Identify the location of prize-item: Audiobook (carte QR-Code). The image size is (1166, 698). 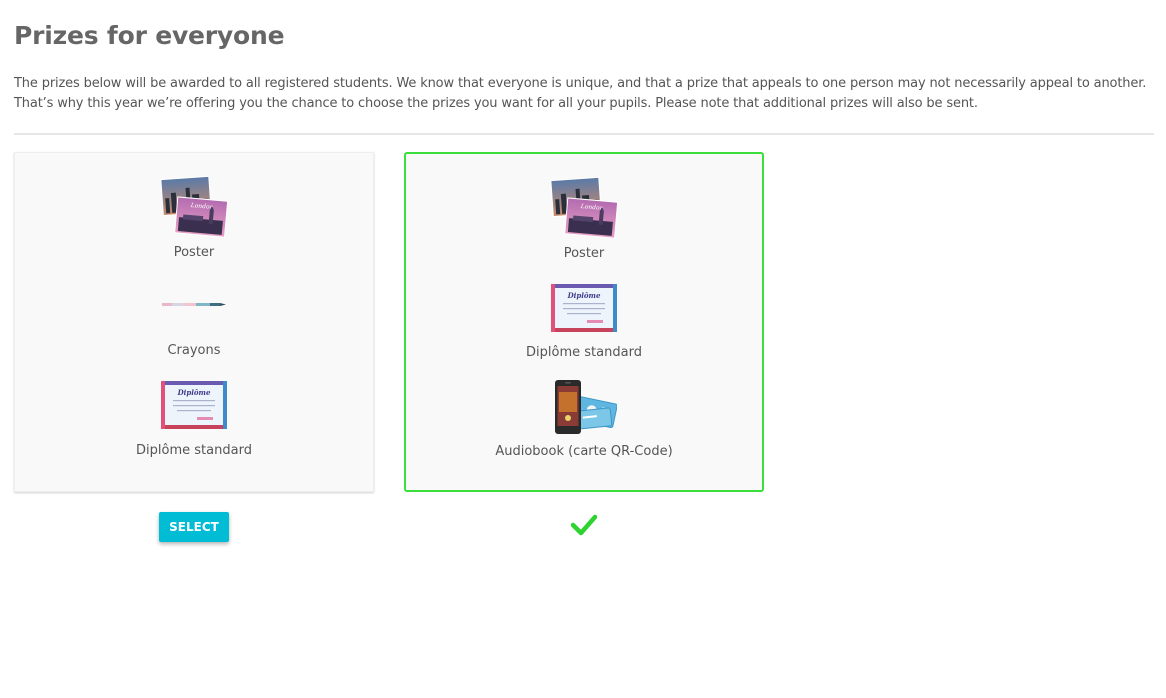
(584, 420).